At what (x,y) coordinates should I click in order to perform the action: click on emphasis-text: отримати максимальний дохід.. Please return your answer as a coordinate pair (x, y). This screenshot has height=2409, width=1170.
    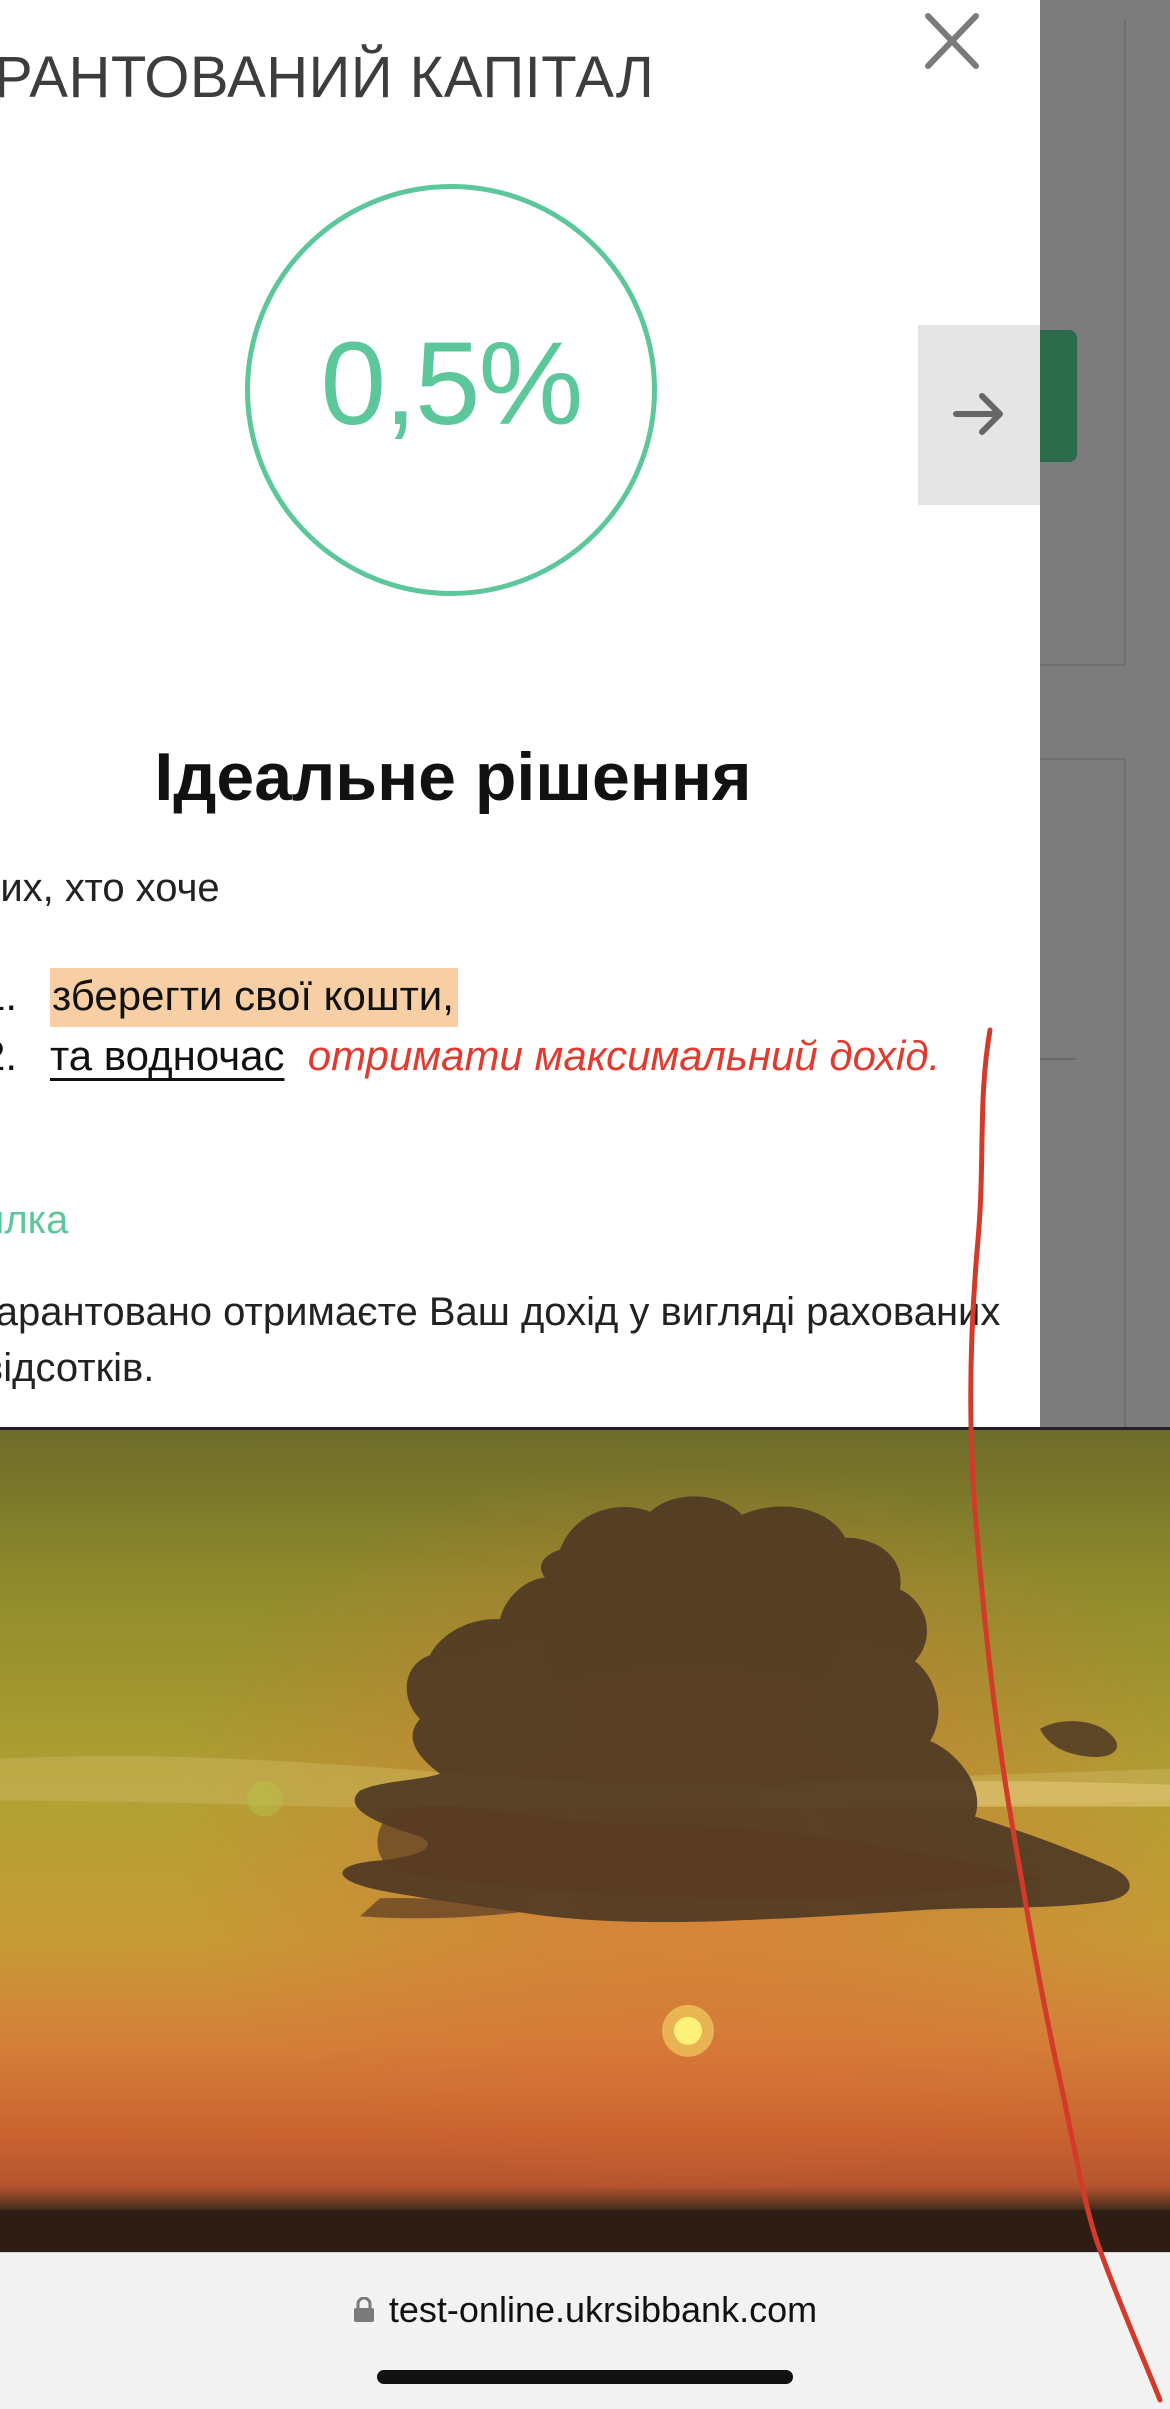
    Looking at the image, I should click on (624, 1055).